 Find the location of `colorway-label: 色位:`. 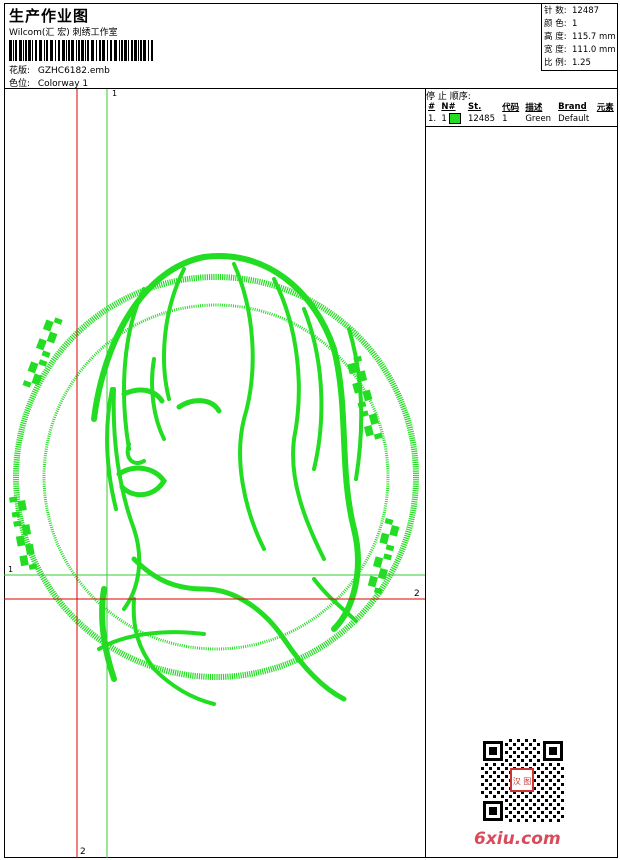

colorway-label: 色位: is located at coordinates (20, 84).